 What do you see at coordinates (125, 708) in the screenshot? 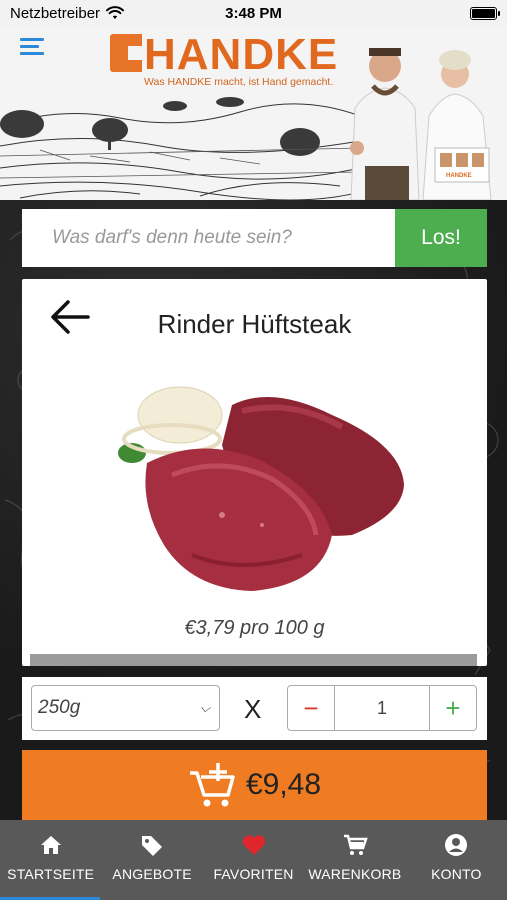
I see `weight-select: 250g ⌵` at bounding box center [125, 708].